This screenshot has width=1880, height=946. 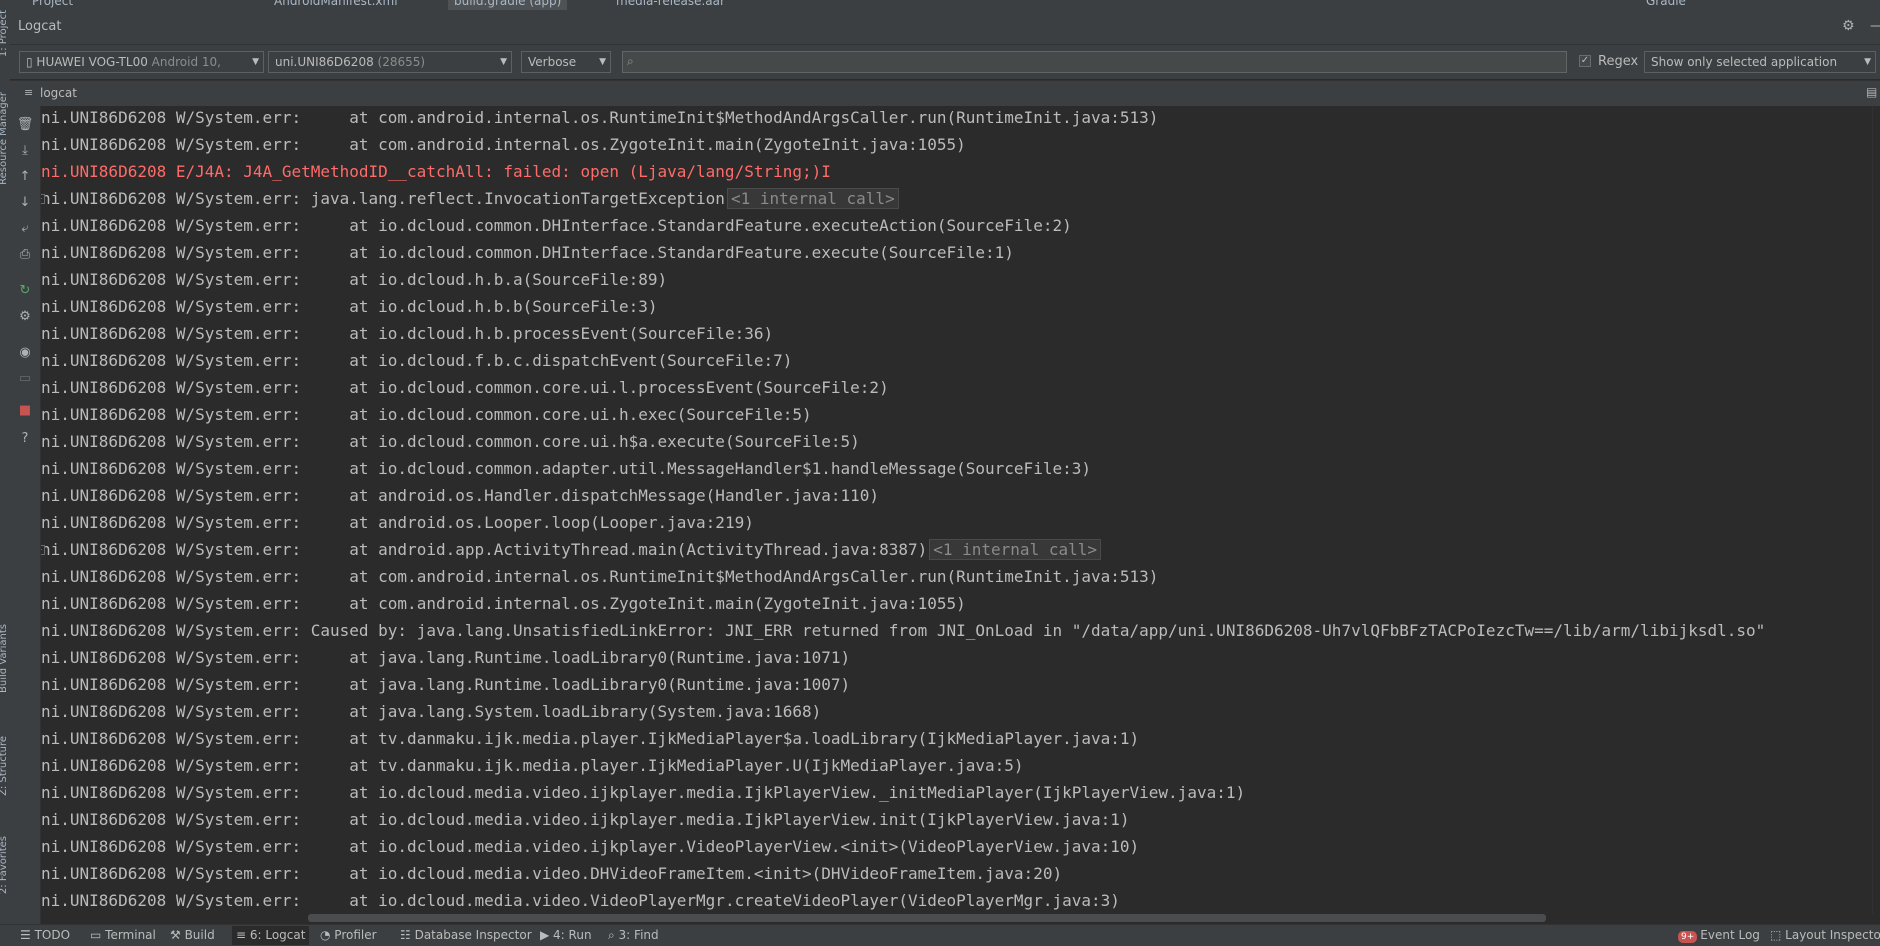 What do you see at coordinates (123, 935) in the screenshot?
I see `bottom-tab-terminal: ▭ Terminal` at bounding box center [123, 935].